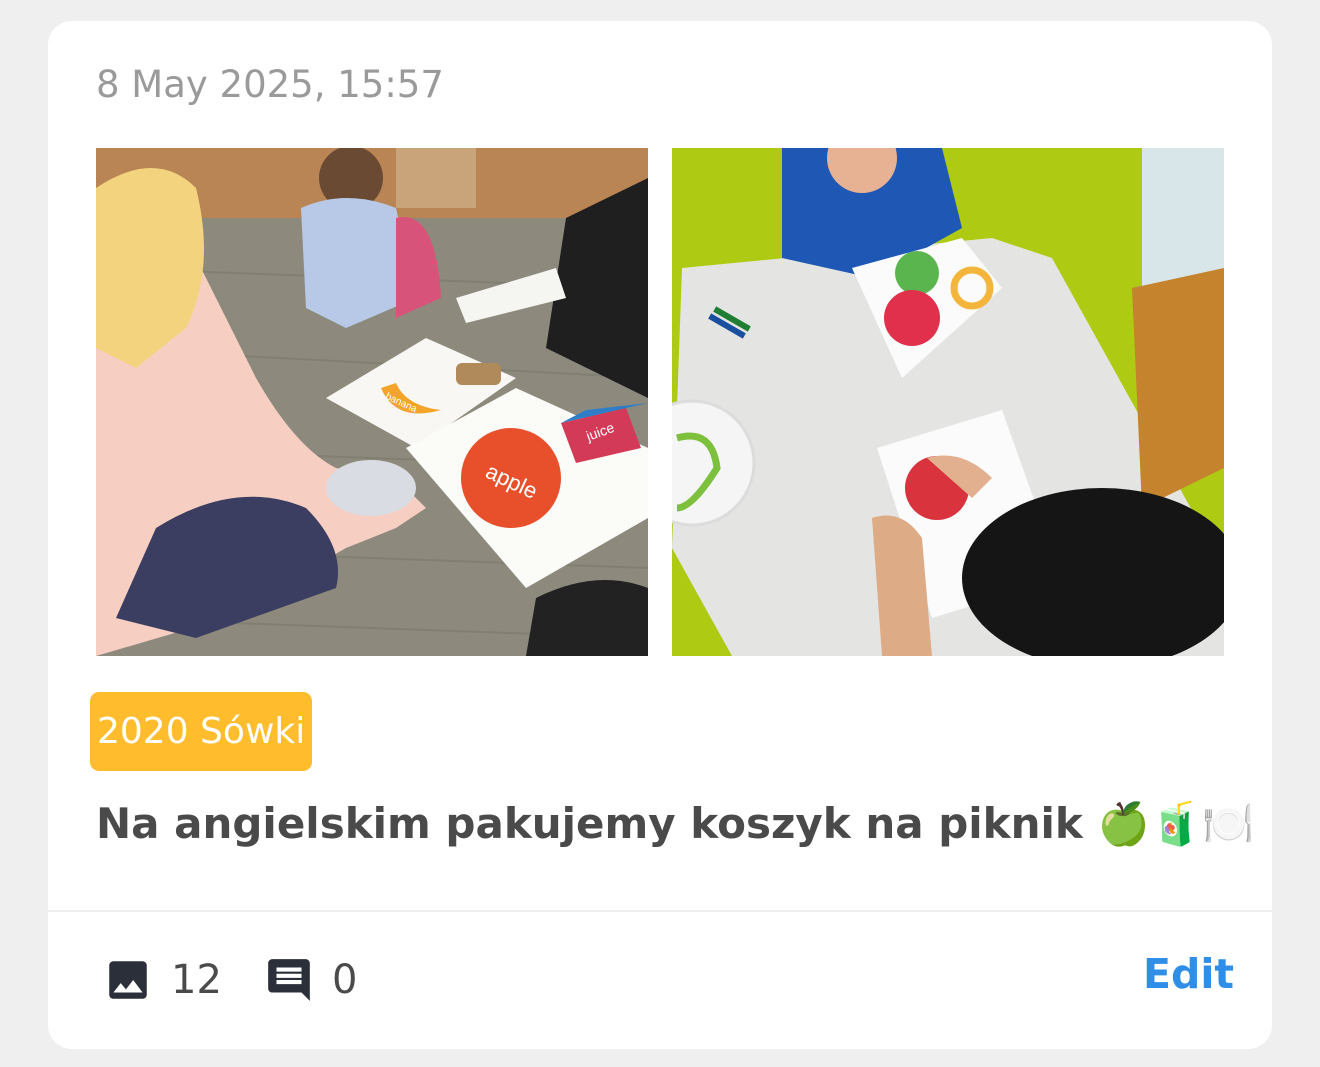 The height and width of the screenshot is (1067, 1320). I want to click on comment-count: 0, so click(345, 980).